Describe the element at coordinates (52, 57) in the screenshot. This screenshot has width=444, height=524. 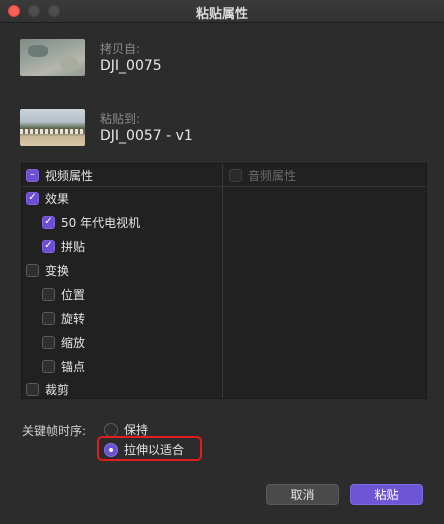
I see `source-thumbnail` at that location.